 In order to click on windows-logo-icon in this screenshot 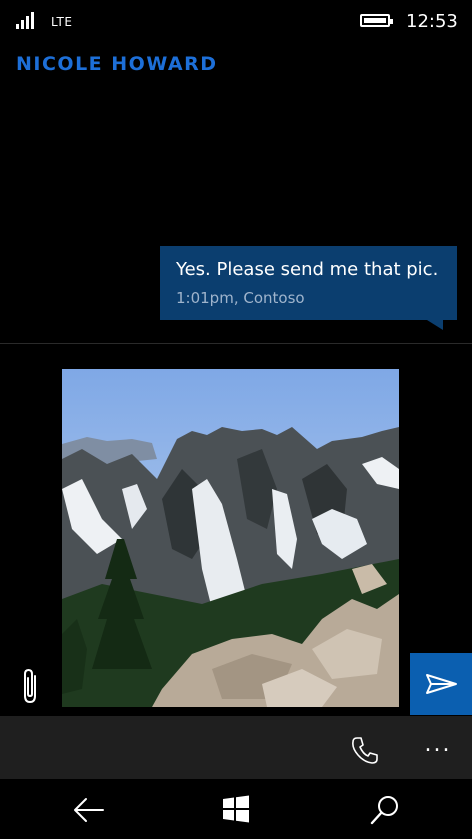, I will do `click(236, 809)`.